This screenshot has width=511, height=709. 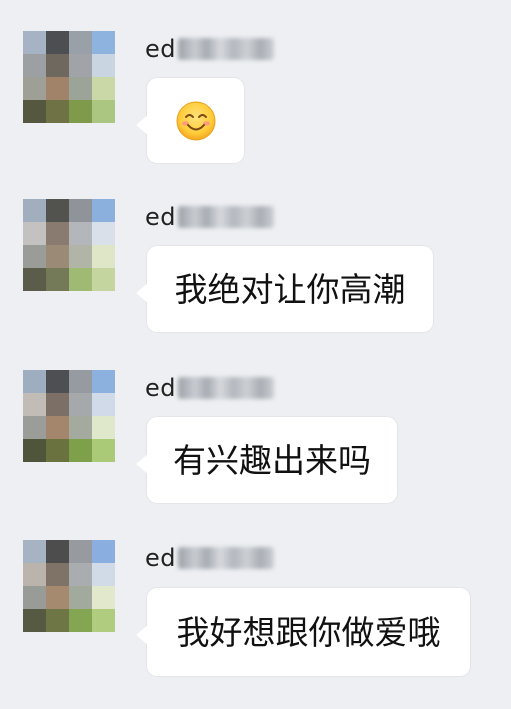 What do you see at coordinates (290, 289) in the screenshot?
I see `message-text: 我绝对让你高潮` at bounding box center [290, 289].